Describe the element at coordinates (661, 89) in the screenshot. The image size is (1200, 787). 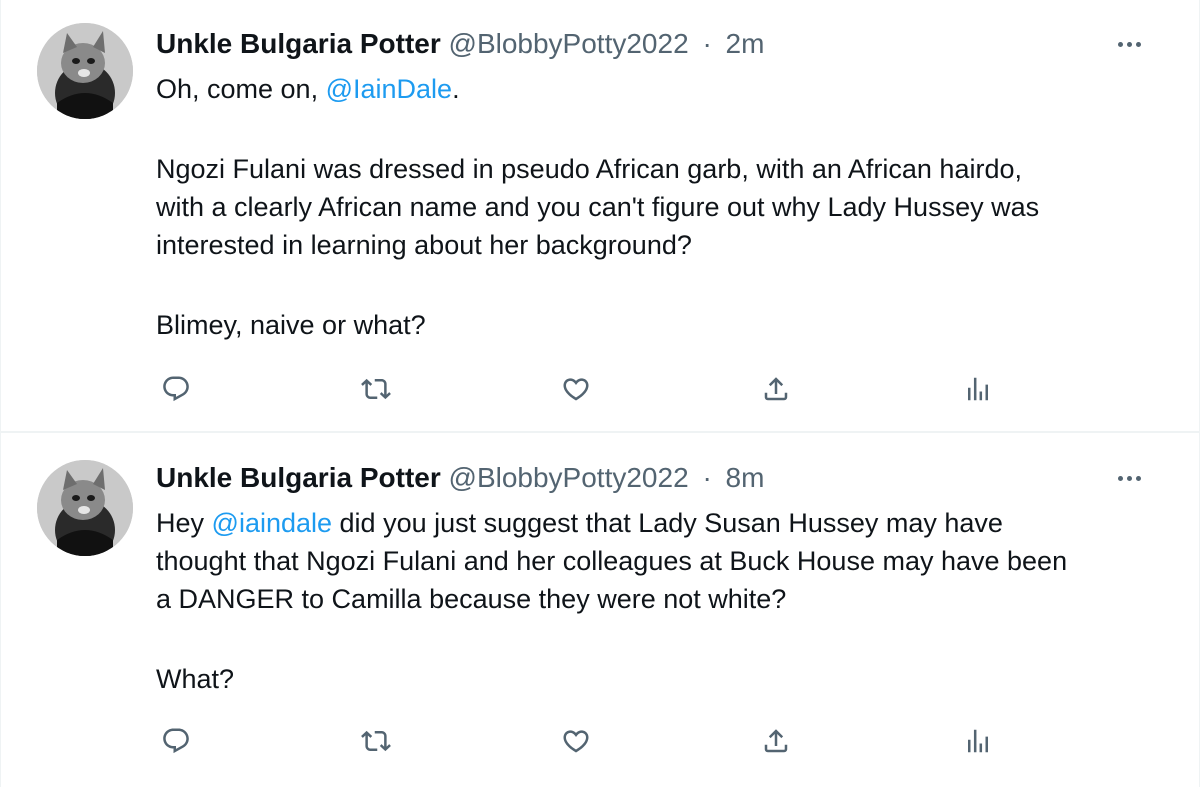
I see `text-line: Oh, come on, @IainDale.` at that location.